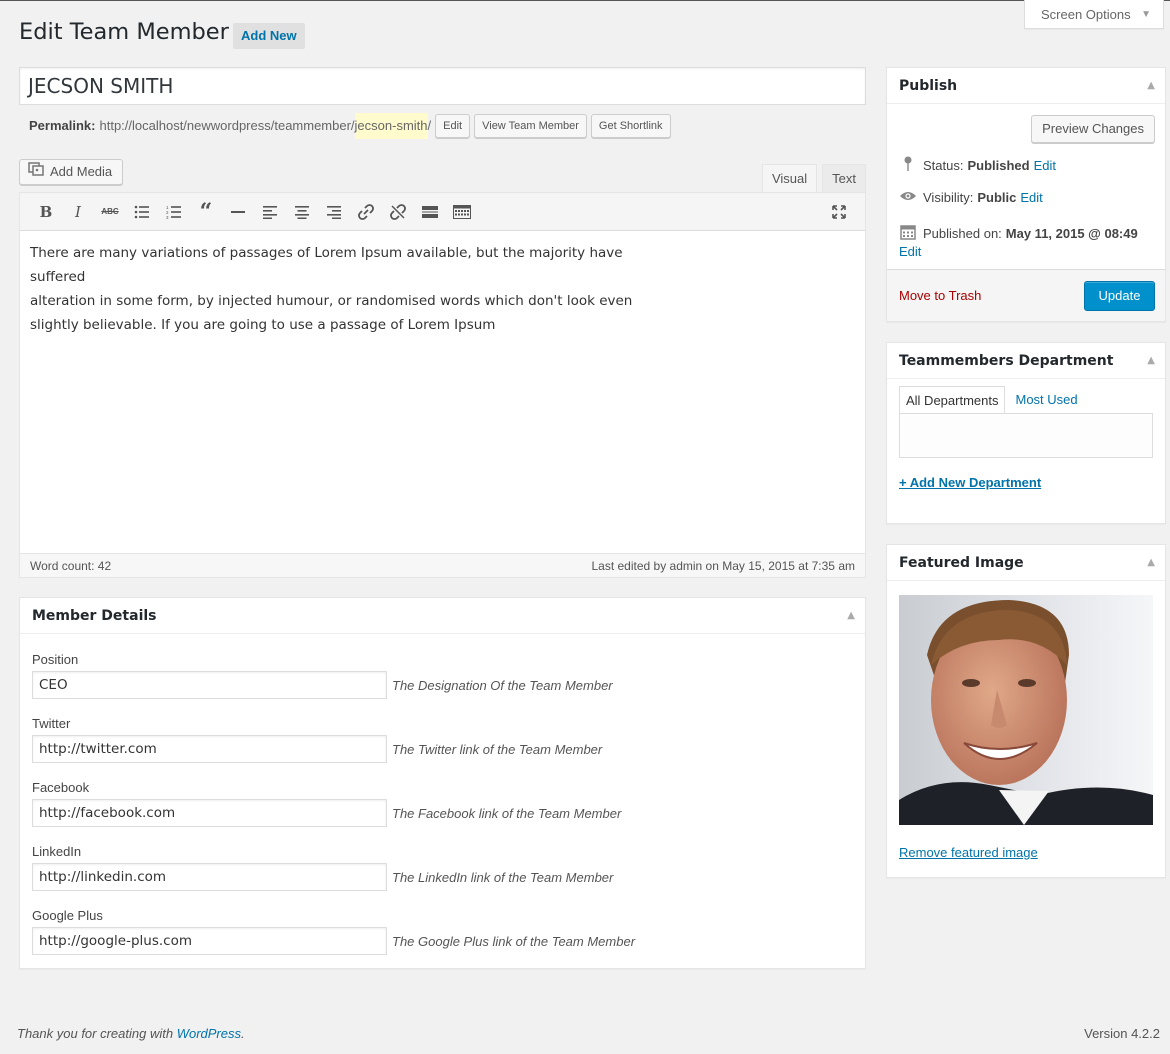 Image resolution: width=1170 pixels, height=1054 pixels. Describe the element at coordinates (334, 212) in the screenshot. I see `align-right-icon` at that location.